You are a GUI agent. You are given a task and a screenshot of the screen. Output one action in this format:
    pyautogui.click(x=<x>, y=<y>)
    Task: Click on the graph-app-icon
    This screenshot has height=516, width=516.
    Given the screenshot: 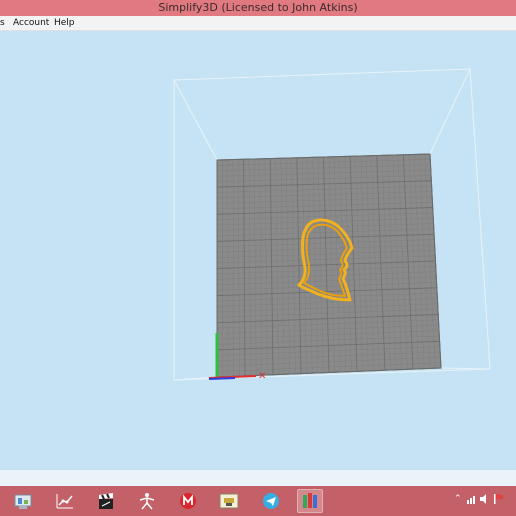 What is the action you would take?
    pyautogui.click(x=64, y=501)
    